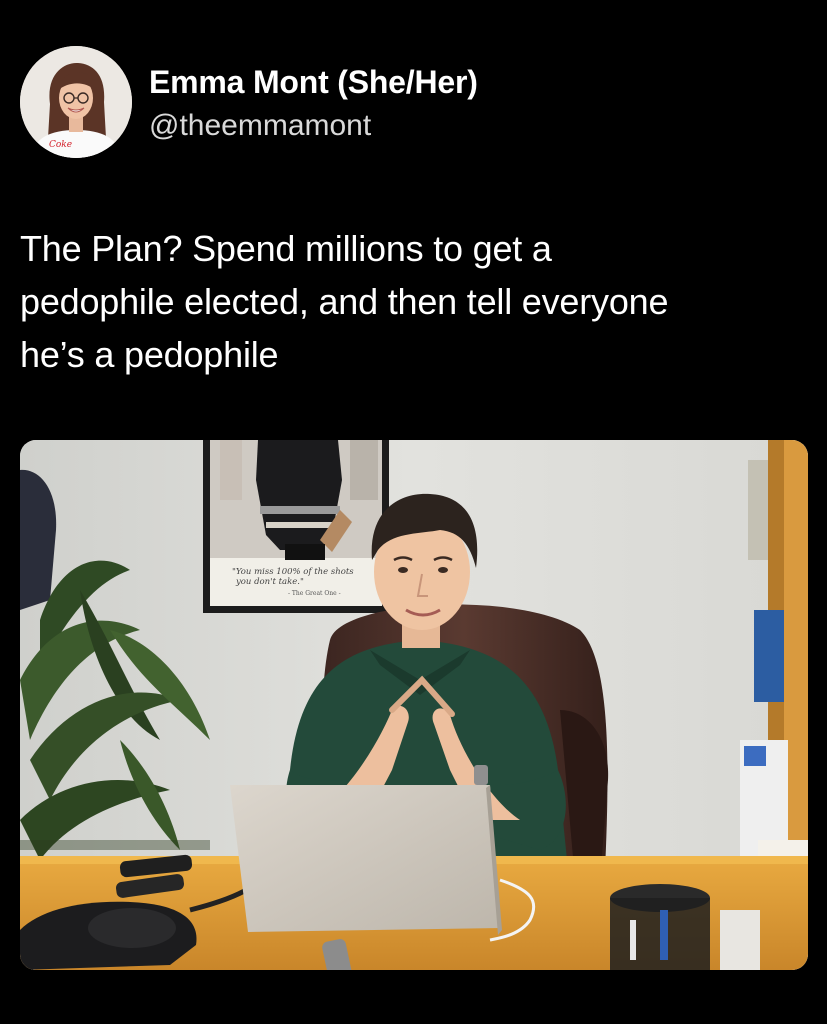 This screenshot has height=1024, width=827. I want to click on avatar: Coke, so click(76, 102).